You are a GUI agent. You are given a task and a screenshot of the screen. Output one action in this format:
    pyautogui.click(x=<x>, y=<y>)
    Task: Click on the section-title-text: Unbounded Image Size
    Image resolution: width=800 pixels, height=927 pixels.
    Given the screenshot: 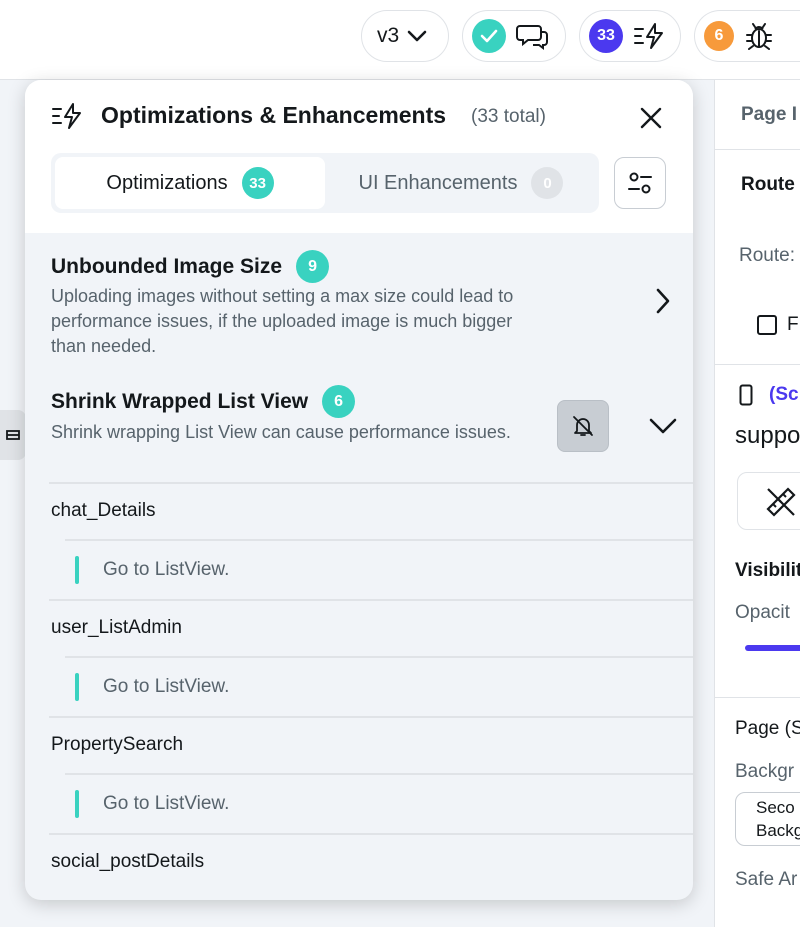 What is the action you would take?
    pyautogui.click(x=167, y=266)
    